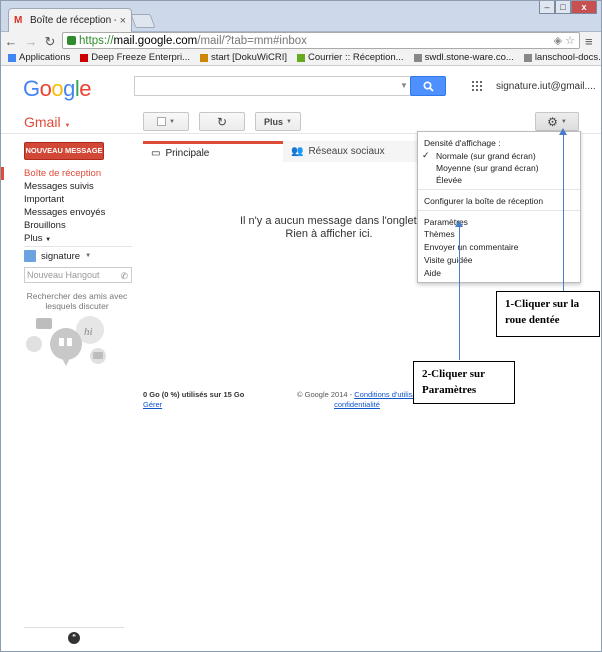  What do you see at coordinates (124, 276) in the screenshot?
I see `phone-icon: ✆` at bounding box center [124, 276].